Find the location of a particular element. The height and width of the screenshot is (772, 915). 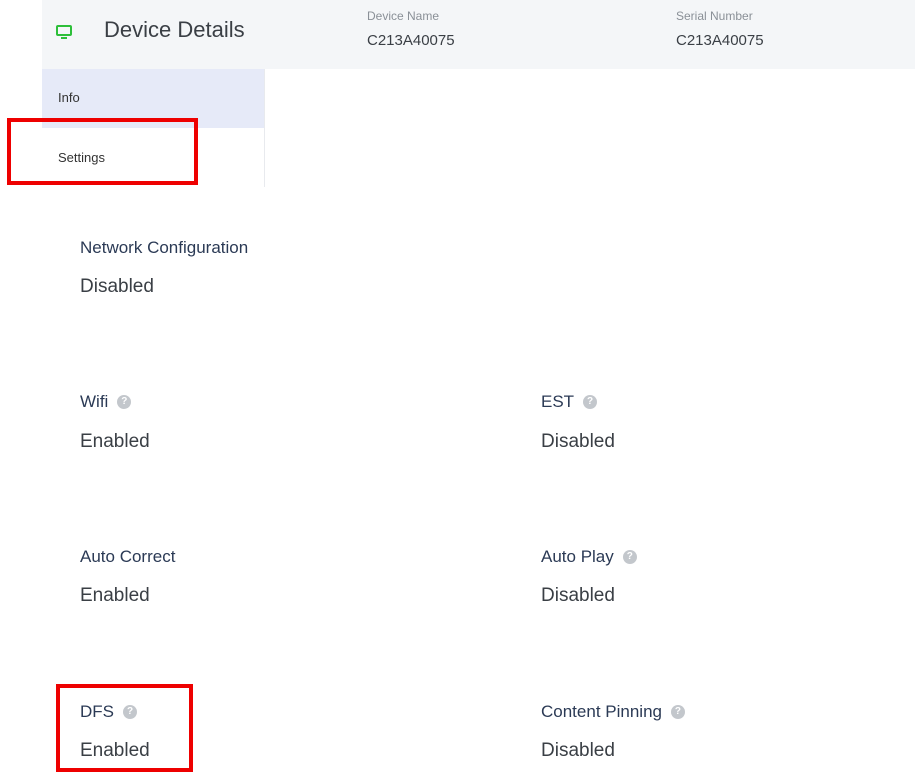

dfs-value: Enabled is located at coordinates (115, 750).